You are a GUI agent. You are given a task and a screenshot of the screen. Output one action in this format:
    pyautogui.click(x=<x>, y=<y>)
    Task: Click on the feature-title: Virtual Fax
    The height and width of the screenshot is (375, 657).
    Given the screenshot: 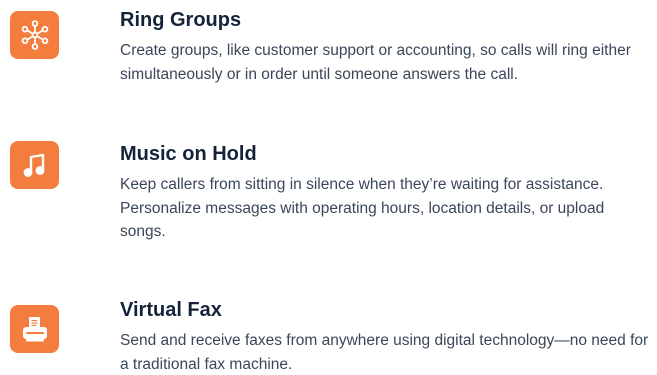 What is the action you would take?
    pyautogui.click(x=171, y=310)
    